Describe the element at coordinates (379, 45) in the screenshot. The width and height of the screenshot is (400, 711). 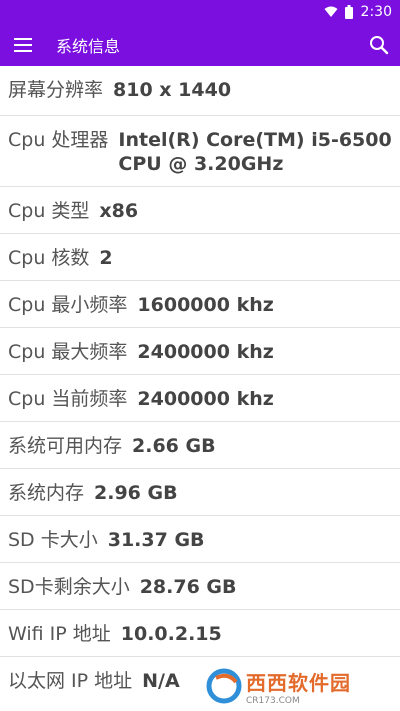
I see `search-icon` at that location.